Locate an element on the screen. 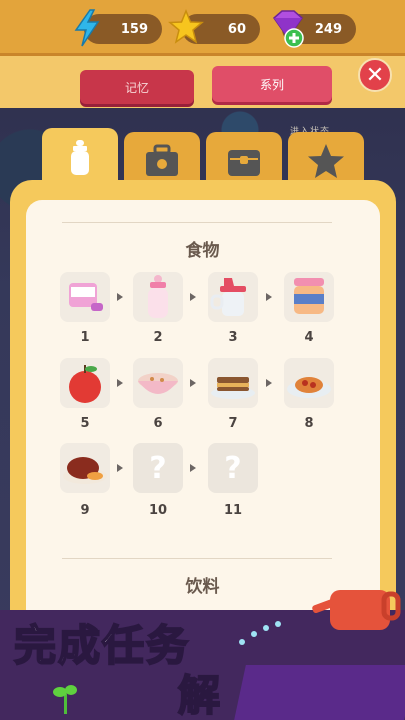 The image size is (405, 720). energy-value: 159 is located at coordinates (134, 29).